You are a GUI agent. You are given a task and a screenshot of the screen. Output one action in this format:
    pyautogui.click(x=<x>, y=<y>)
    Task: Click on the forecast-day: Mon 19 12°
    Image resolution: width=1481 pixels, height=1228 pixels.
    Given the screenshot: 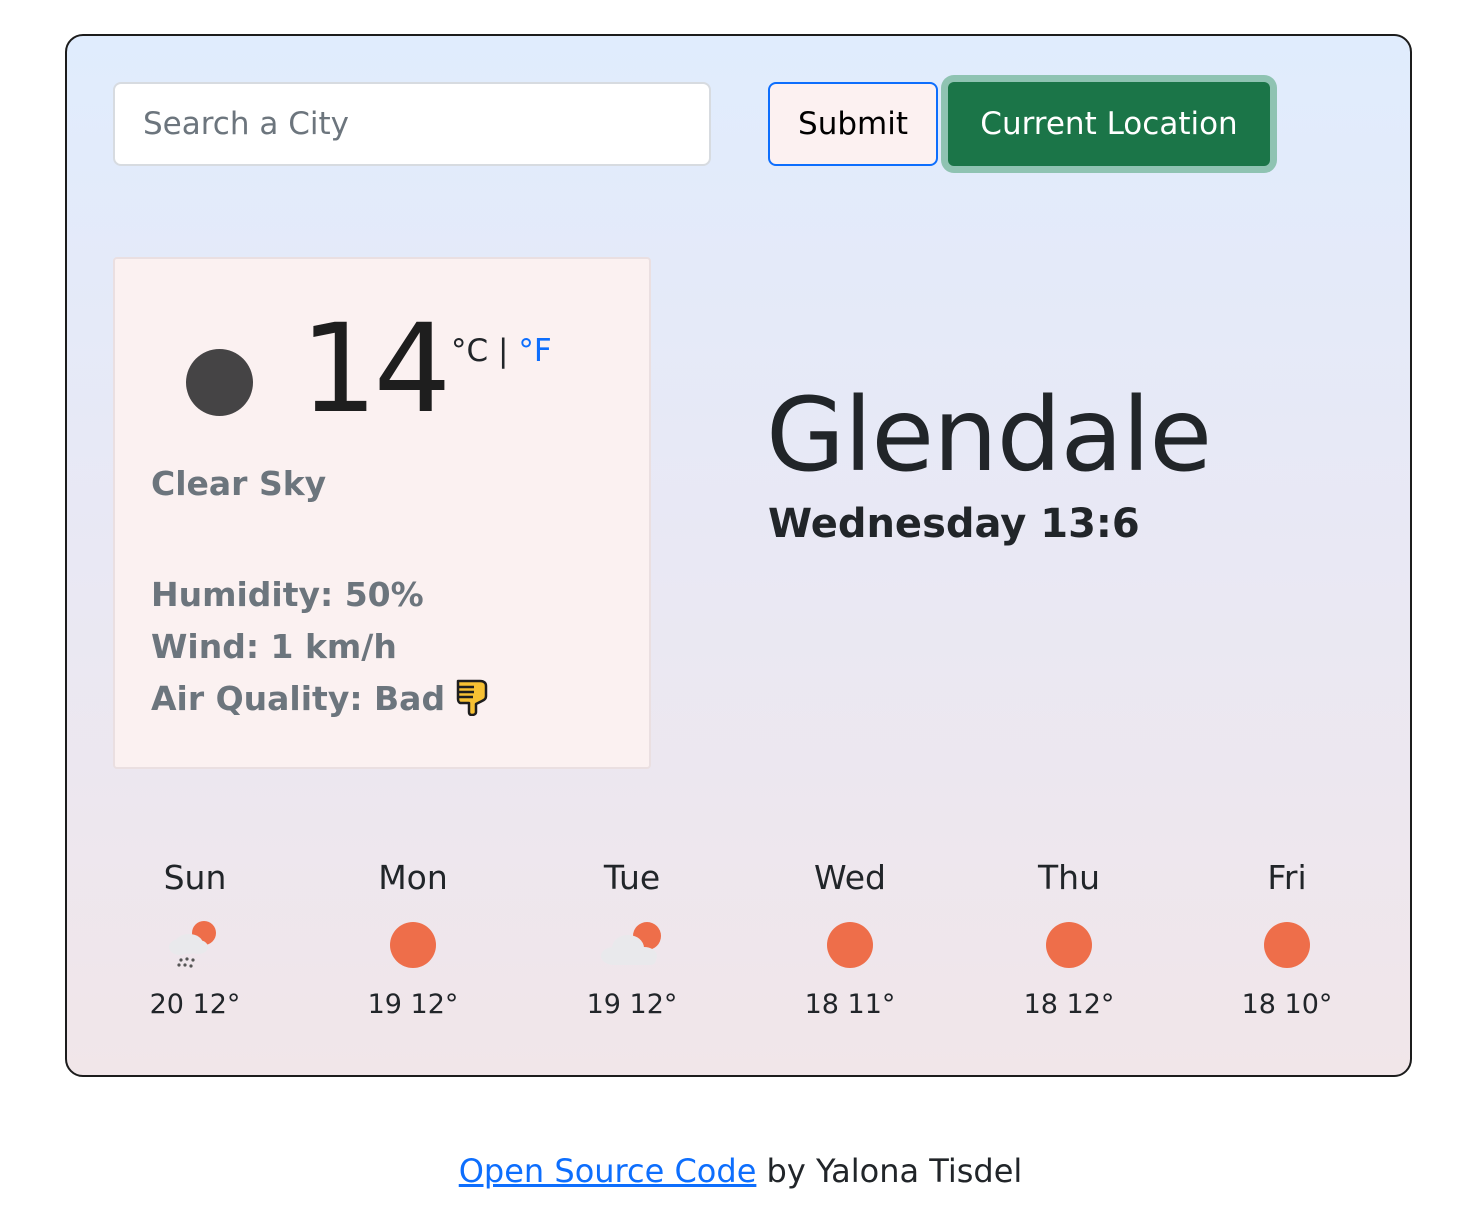 What is the action you would take?
    pyautogui.click(x=413, y=938)
    